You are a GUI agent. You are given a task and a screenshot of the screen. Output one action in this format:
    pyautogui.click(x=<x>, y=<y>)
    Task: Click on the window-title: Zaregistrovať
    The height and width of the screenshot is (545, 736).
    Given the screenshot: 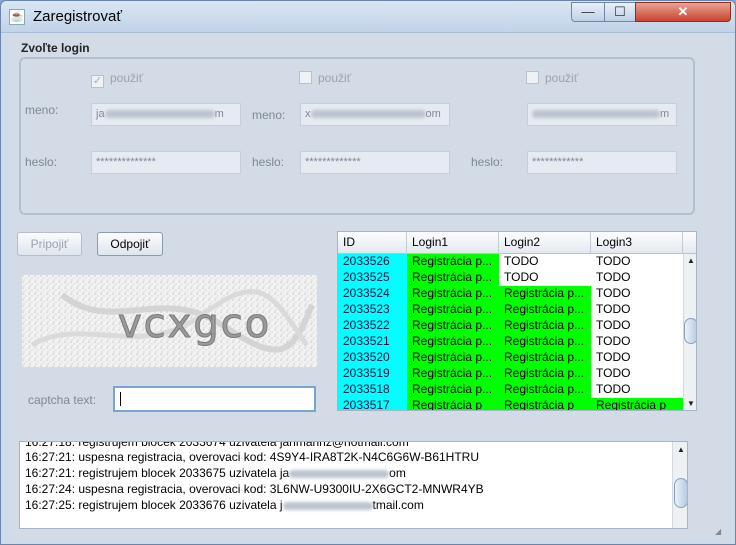 What is the action you would take?
    pyautogui.click(x=77, y=16)
    